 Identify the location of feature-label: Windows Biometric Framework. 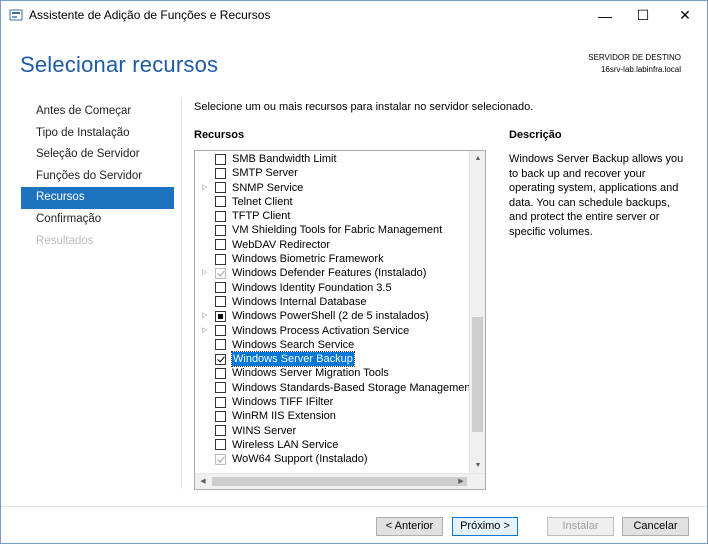
(308, 259).